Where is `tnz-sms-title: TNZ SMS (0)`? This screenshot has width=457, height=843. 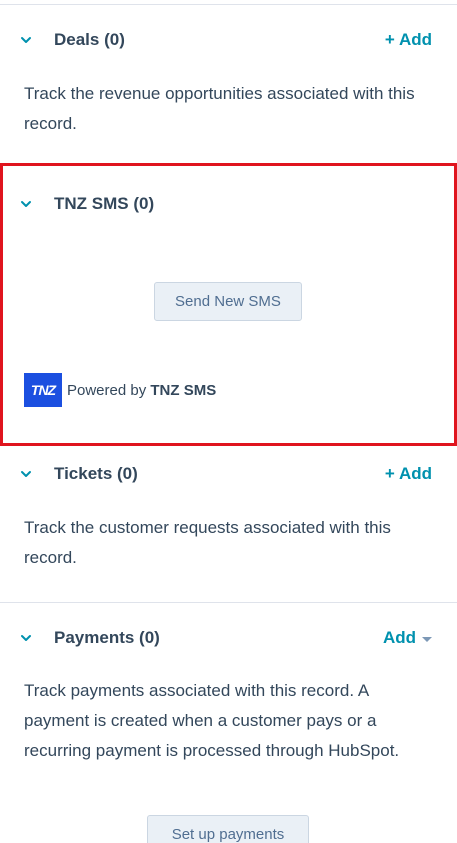 tnz-sms-title: TNZ SMS (0) is located at coordinates (104, 204).